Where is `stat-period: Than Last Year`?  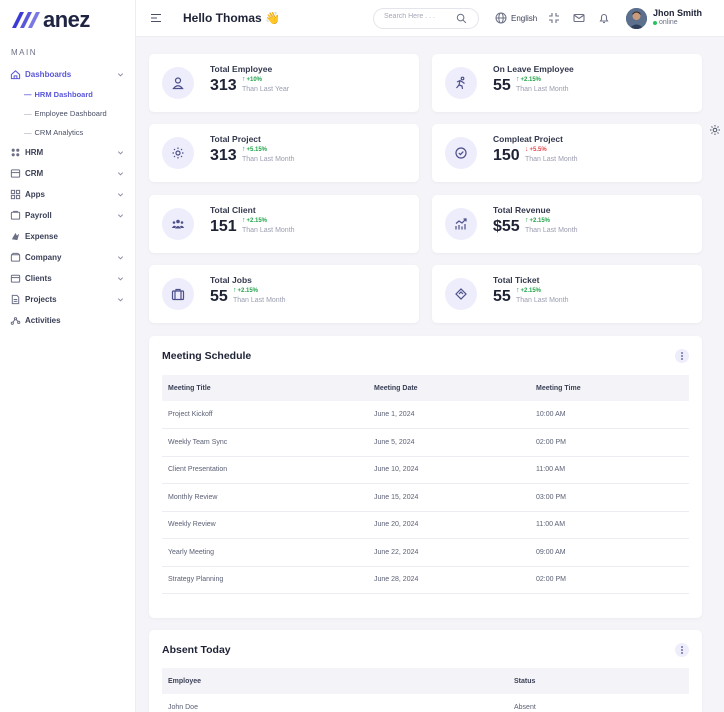 stat-period: Than Last Year is located at coordinates (266, 89).